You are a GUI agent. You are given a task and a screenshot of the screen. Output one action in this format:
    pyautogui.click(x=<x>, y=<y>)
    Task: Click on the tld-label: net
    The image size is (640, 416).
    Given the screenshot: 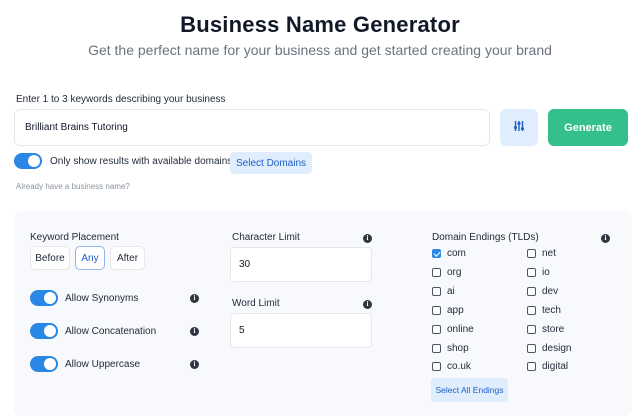 What is the action you would take?
    pyautogui.click(x=549, y=253)
    